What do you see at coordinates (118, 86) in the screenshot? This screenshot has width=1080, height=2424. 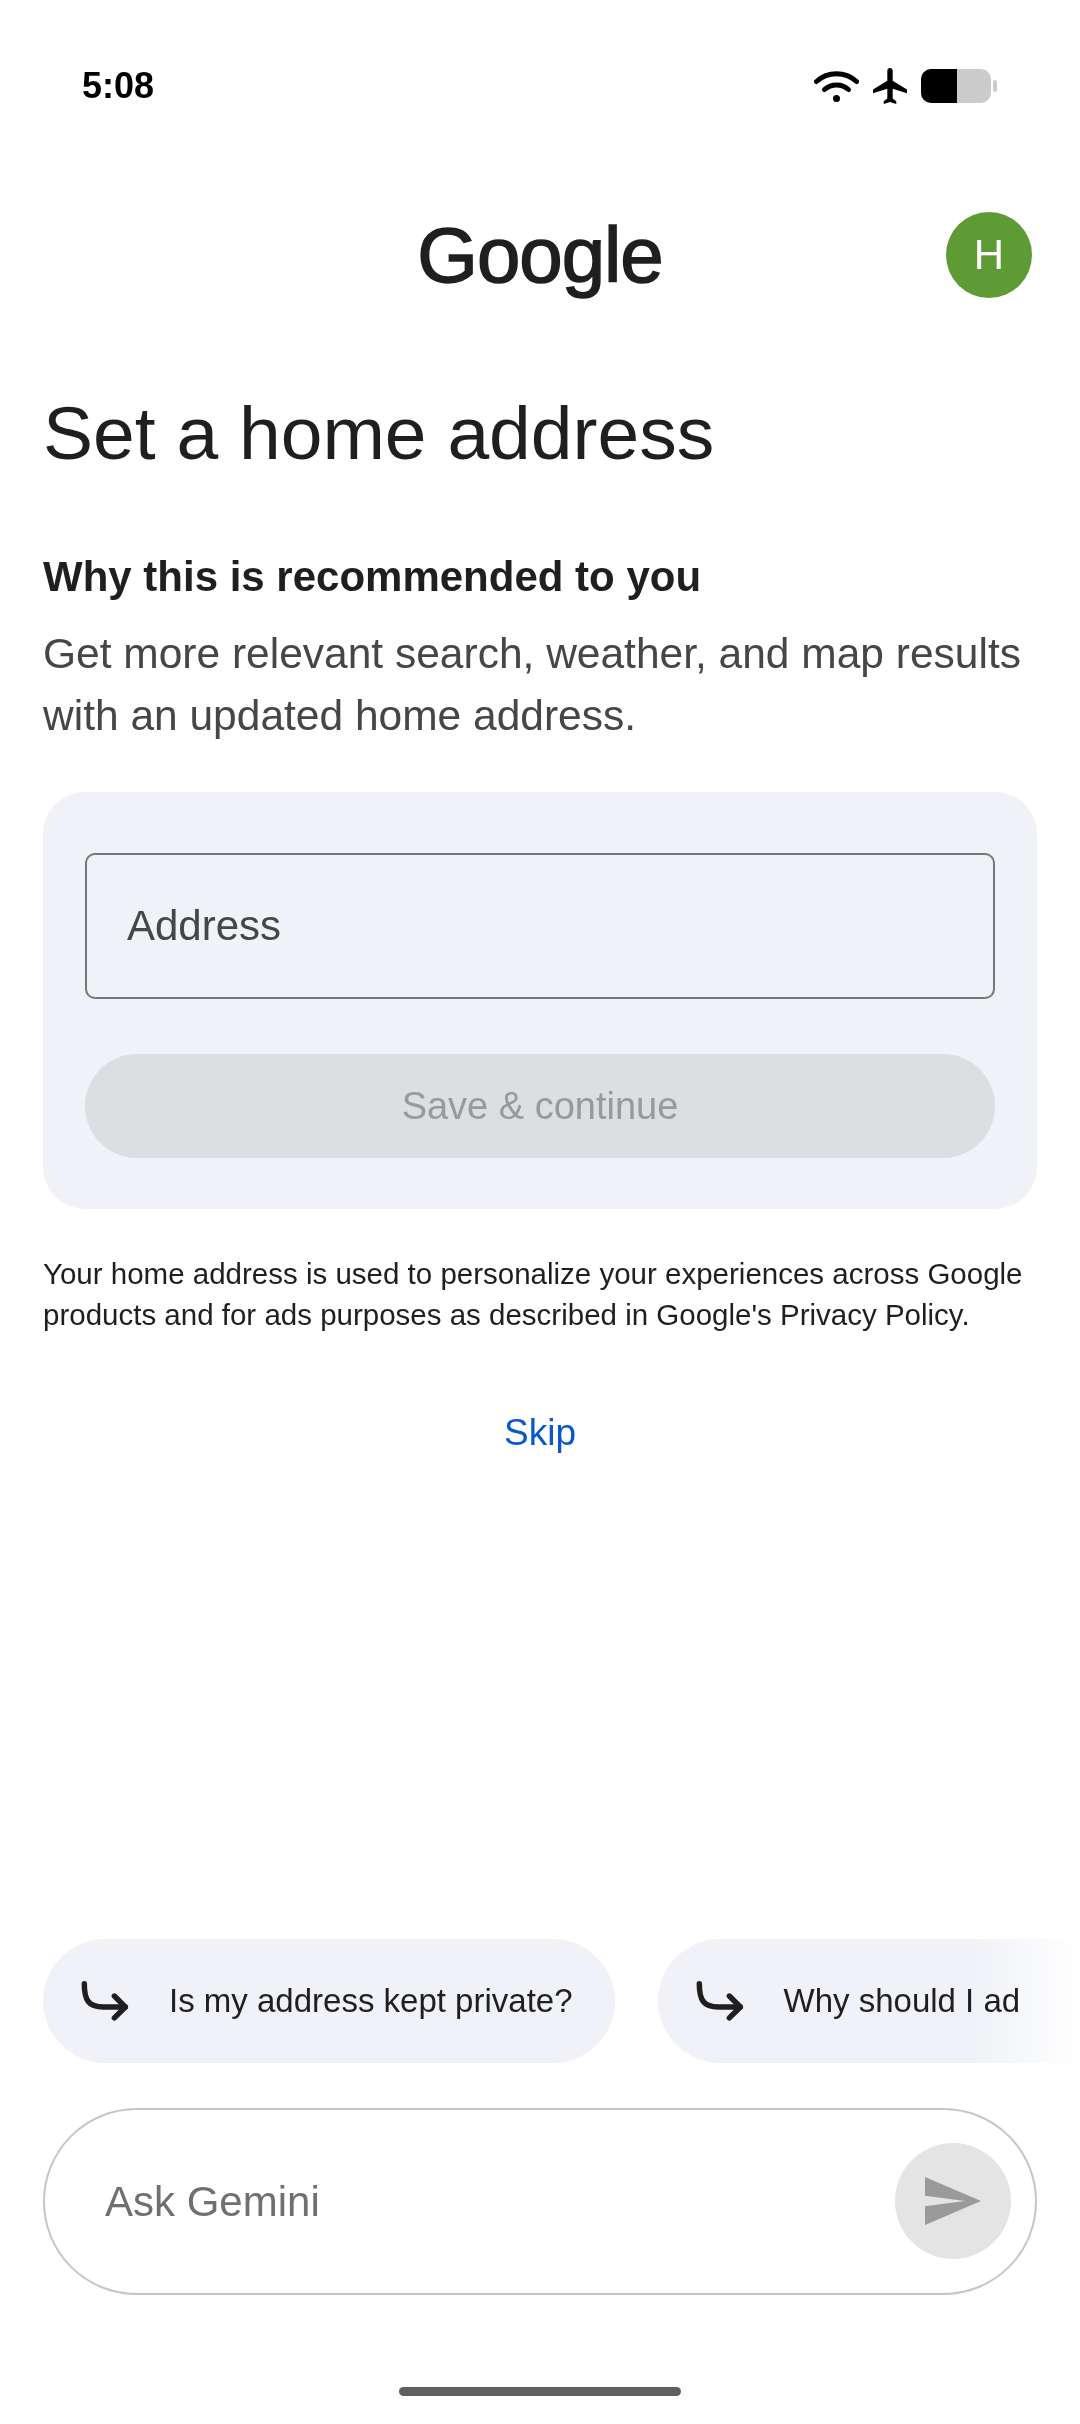 I see `status-time: 5:08` at bounding box center [118, 86].